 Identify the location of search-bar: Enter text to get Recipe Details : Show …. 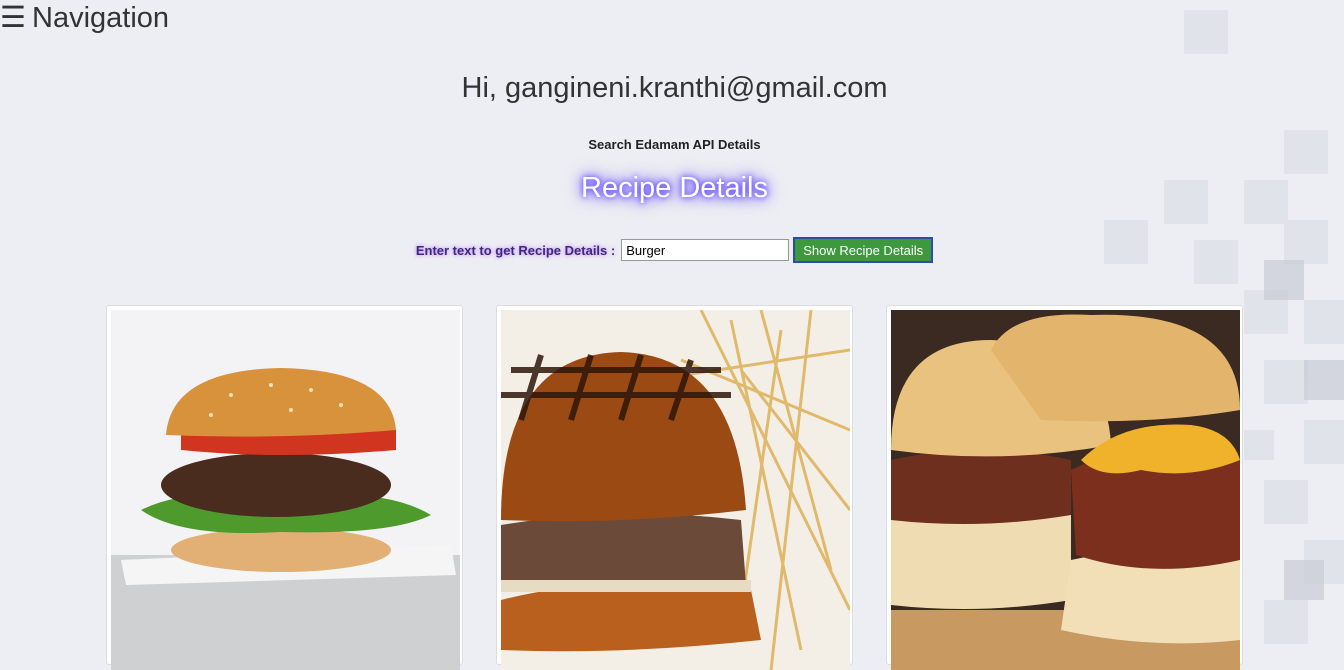
(672, 250).